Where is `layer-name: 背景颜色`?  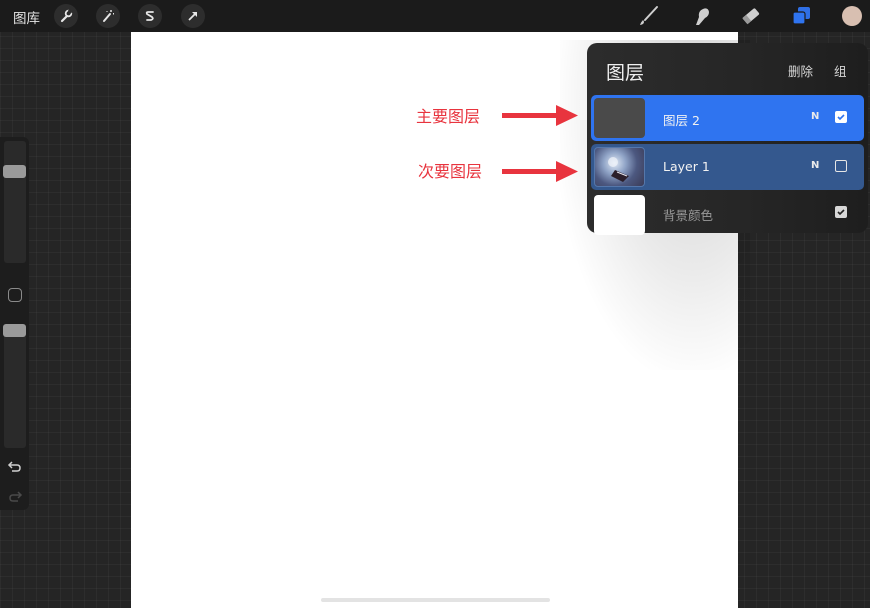
layer-name: 背景颜色 is located at coordinates (688, 215).